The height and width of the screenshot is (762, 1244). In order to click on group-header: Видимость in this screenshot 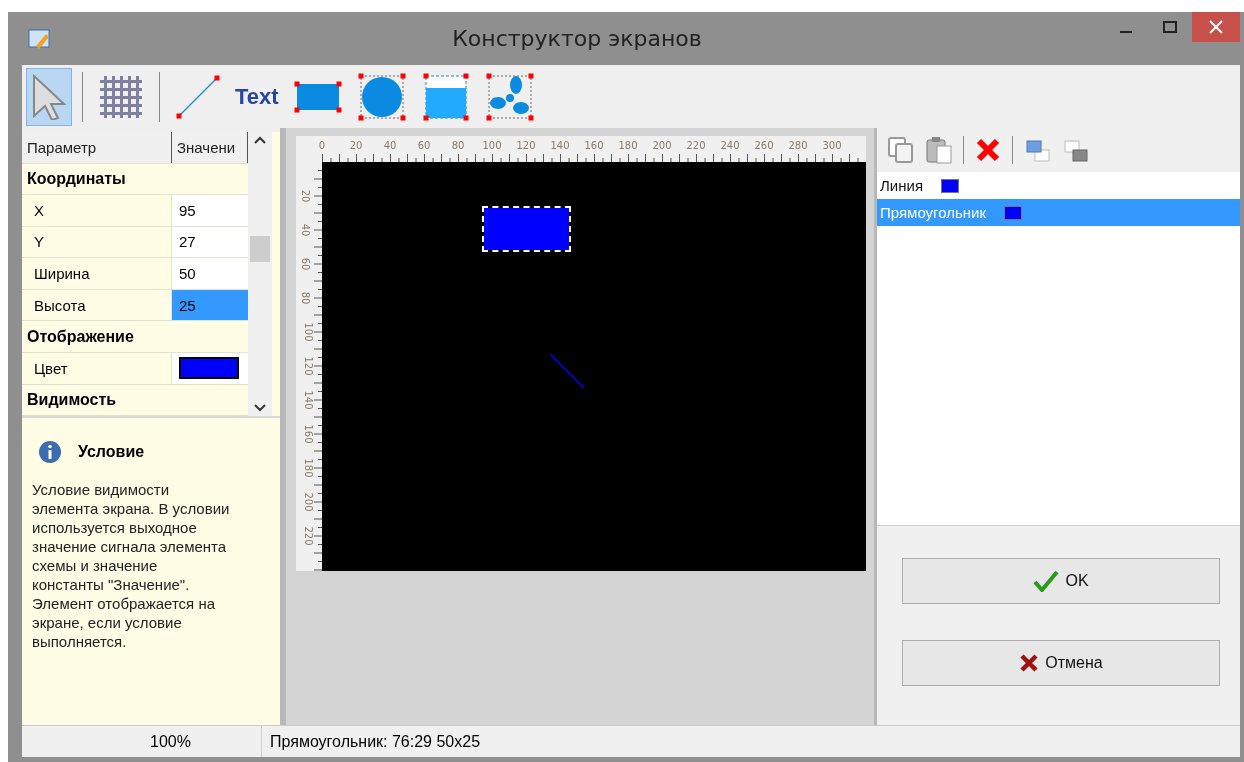, I will do `click(72, 399)`.